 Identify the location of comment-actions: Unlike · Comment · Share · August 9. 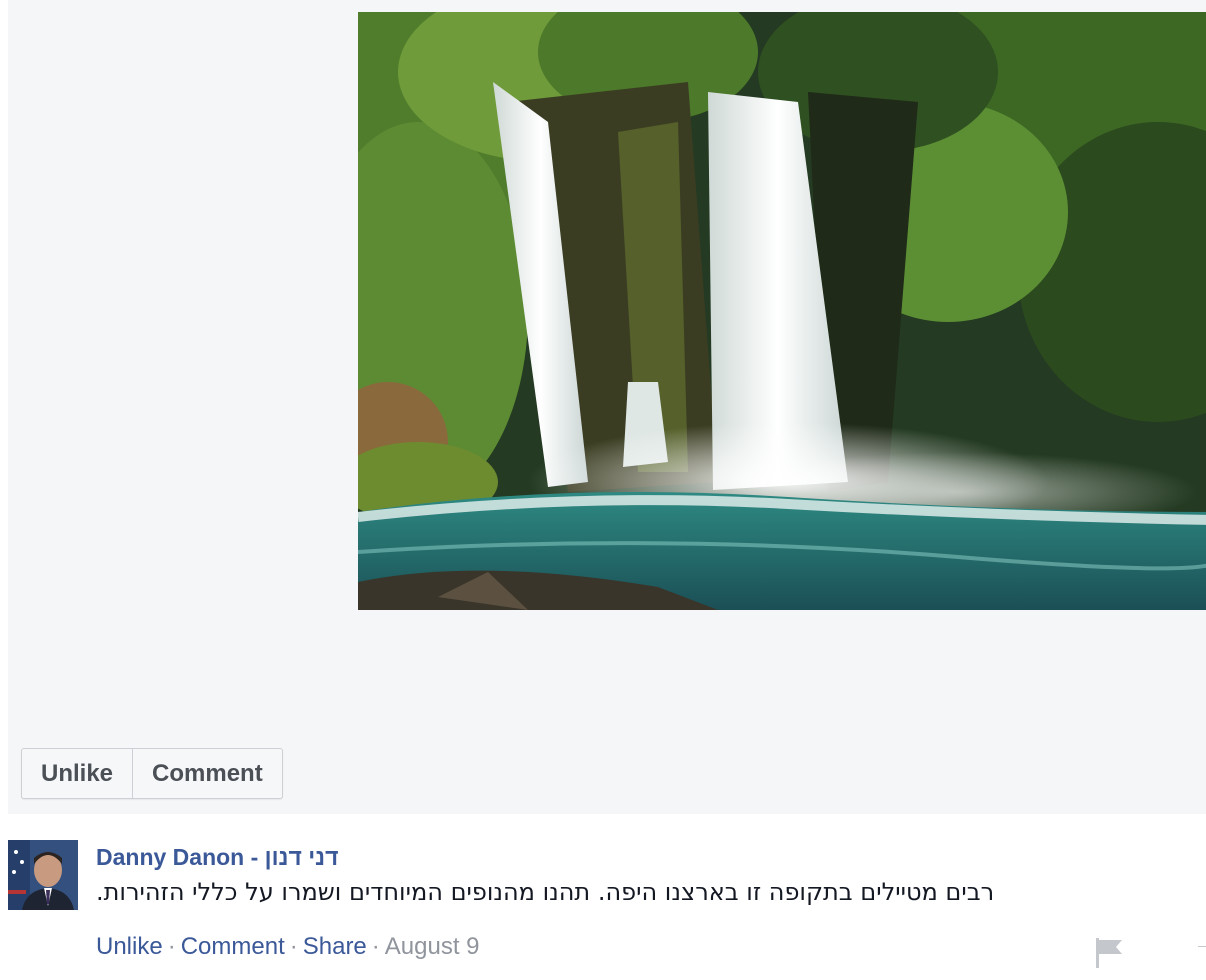
(288, 947).